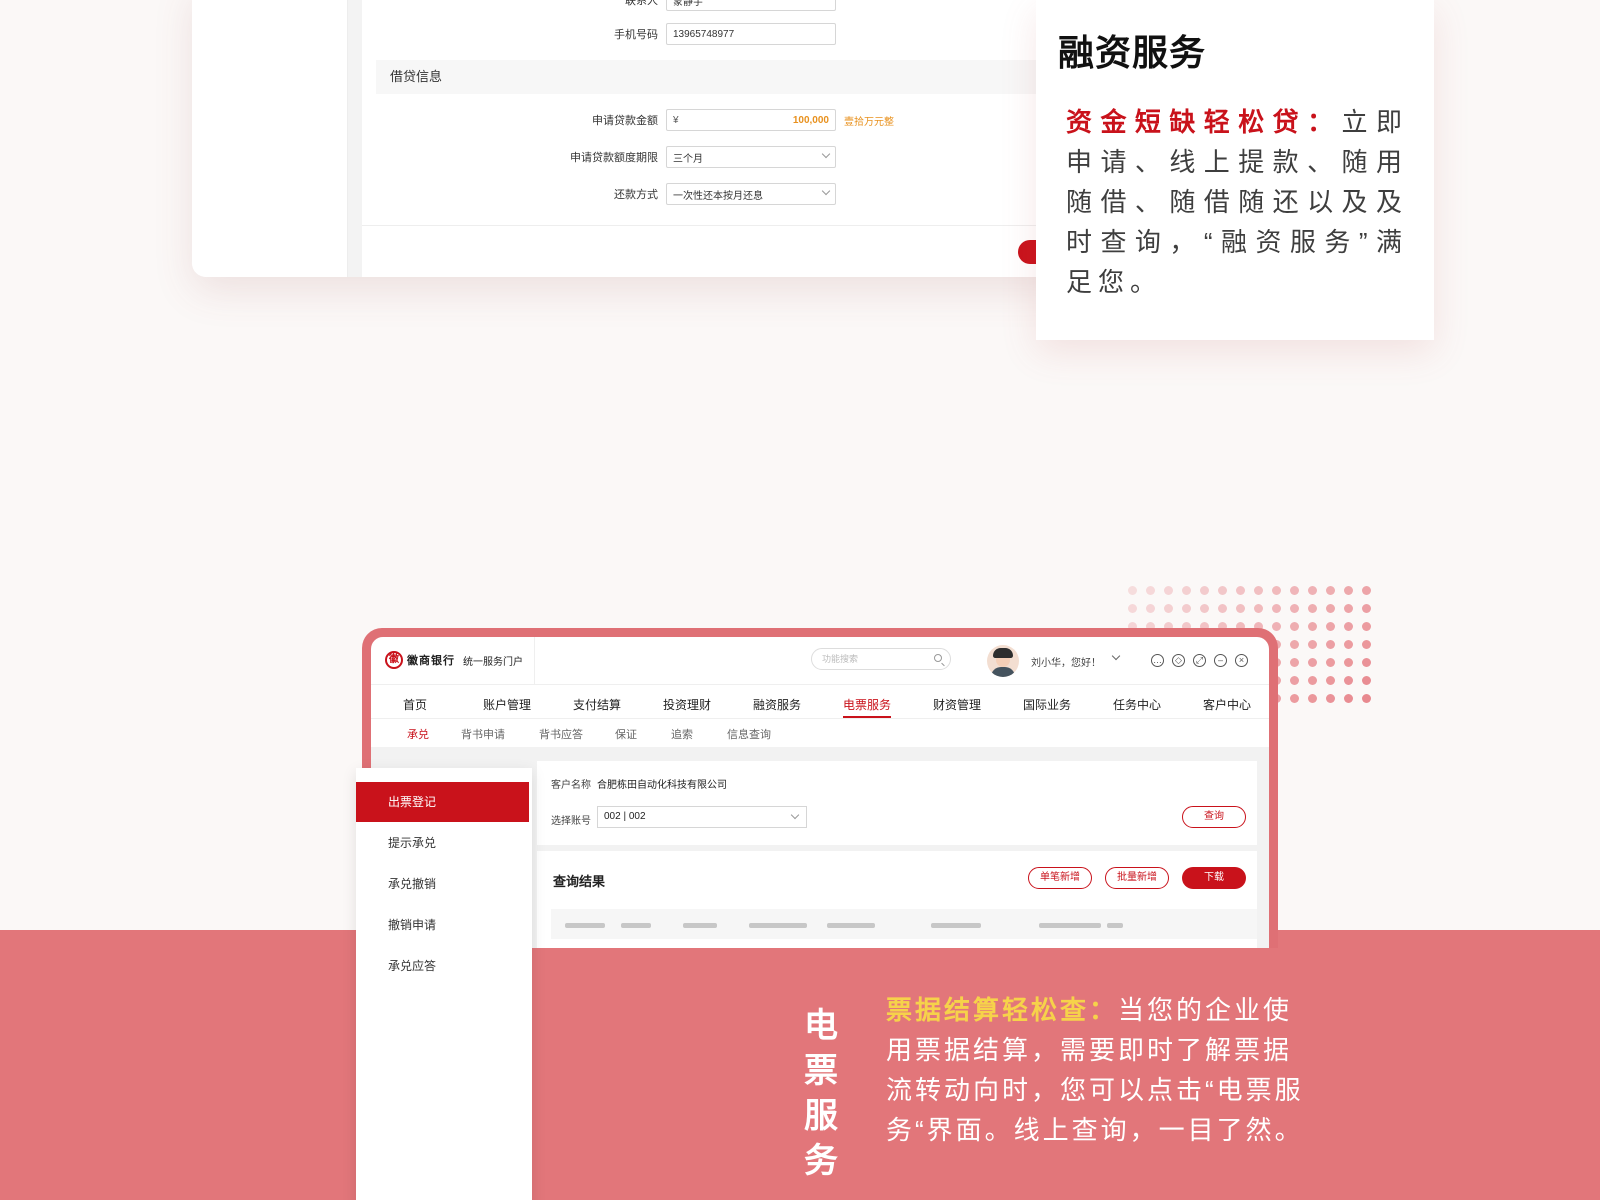 The height and width of the screenshot is (1200, 1600). What do you see at coordinates (777, 704) in the screenshot?
I see `tab-4: 融资服务` at bounding box center [777, 704].